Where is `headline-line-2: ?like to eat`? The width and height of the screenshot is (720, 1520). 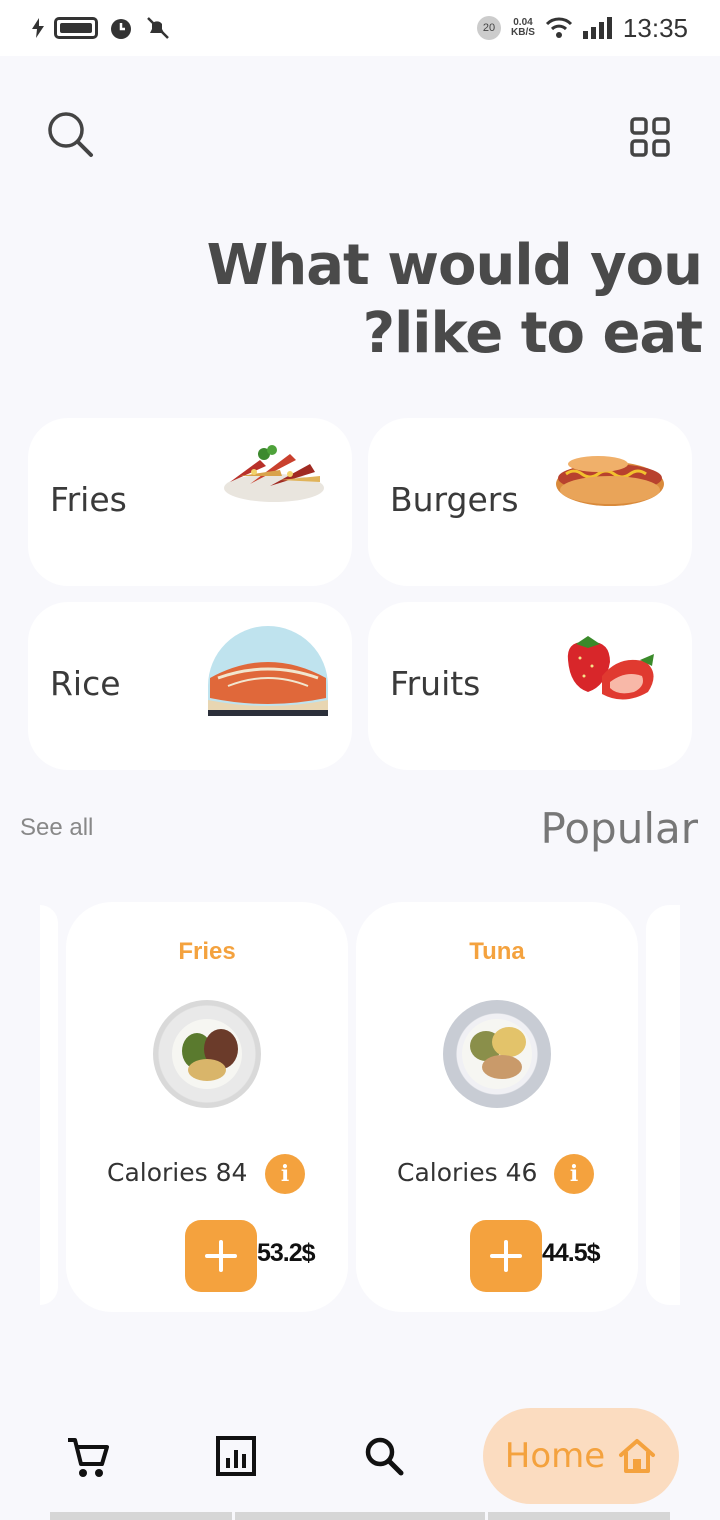
headline-line-2: ?like to eat is located at coordinates (532, 333).